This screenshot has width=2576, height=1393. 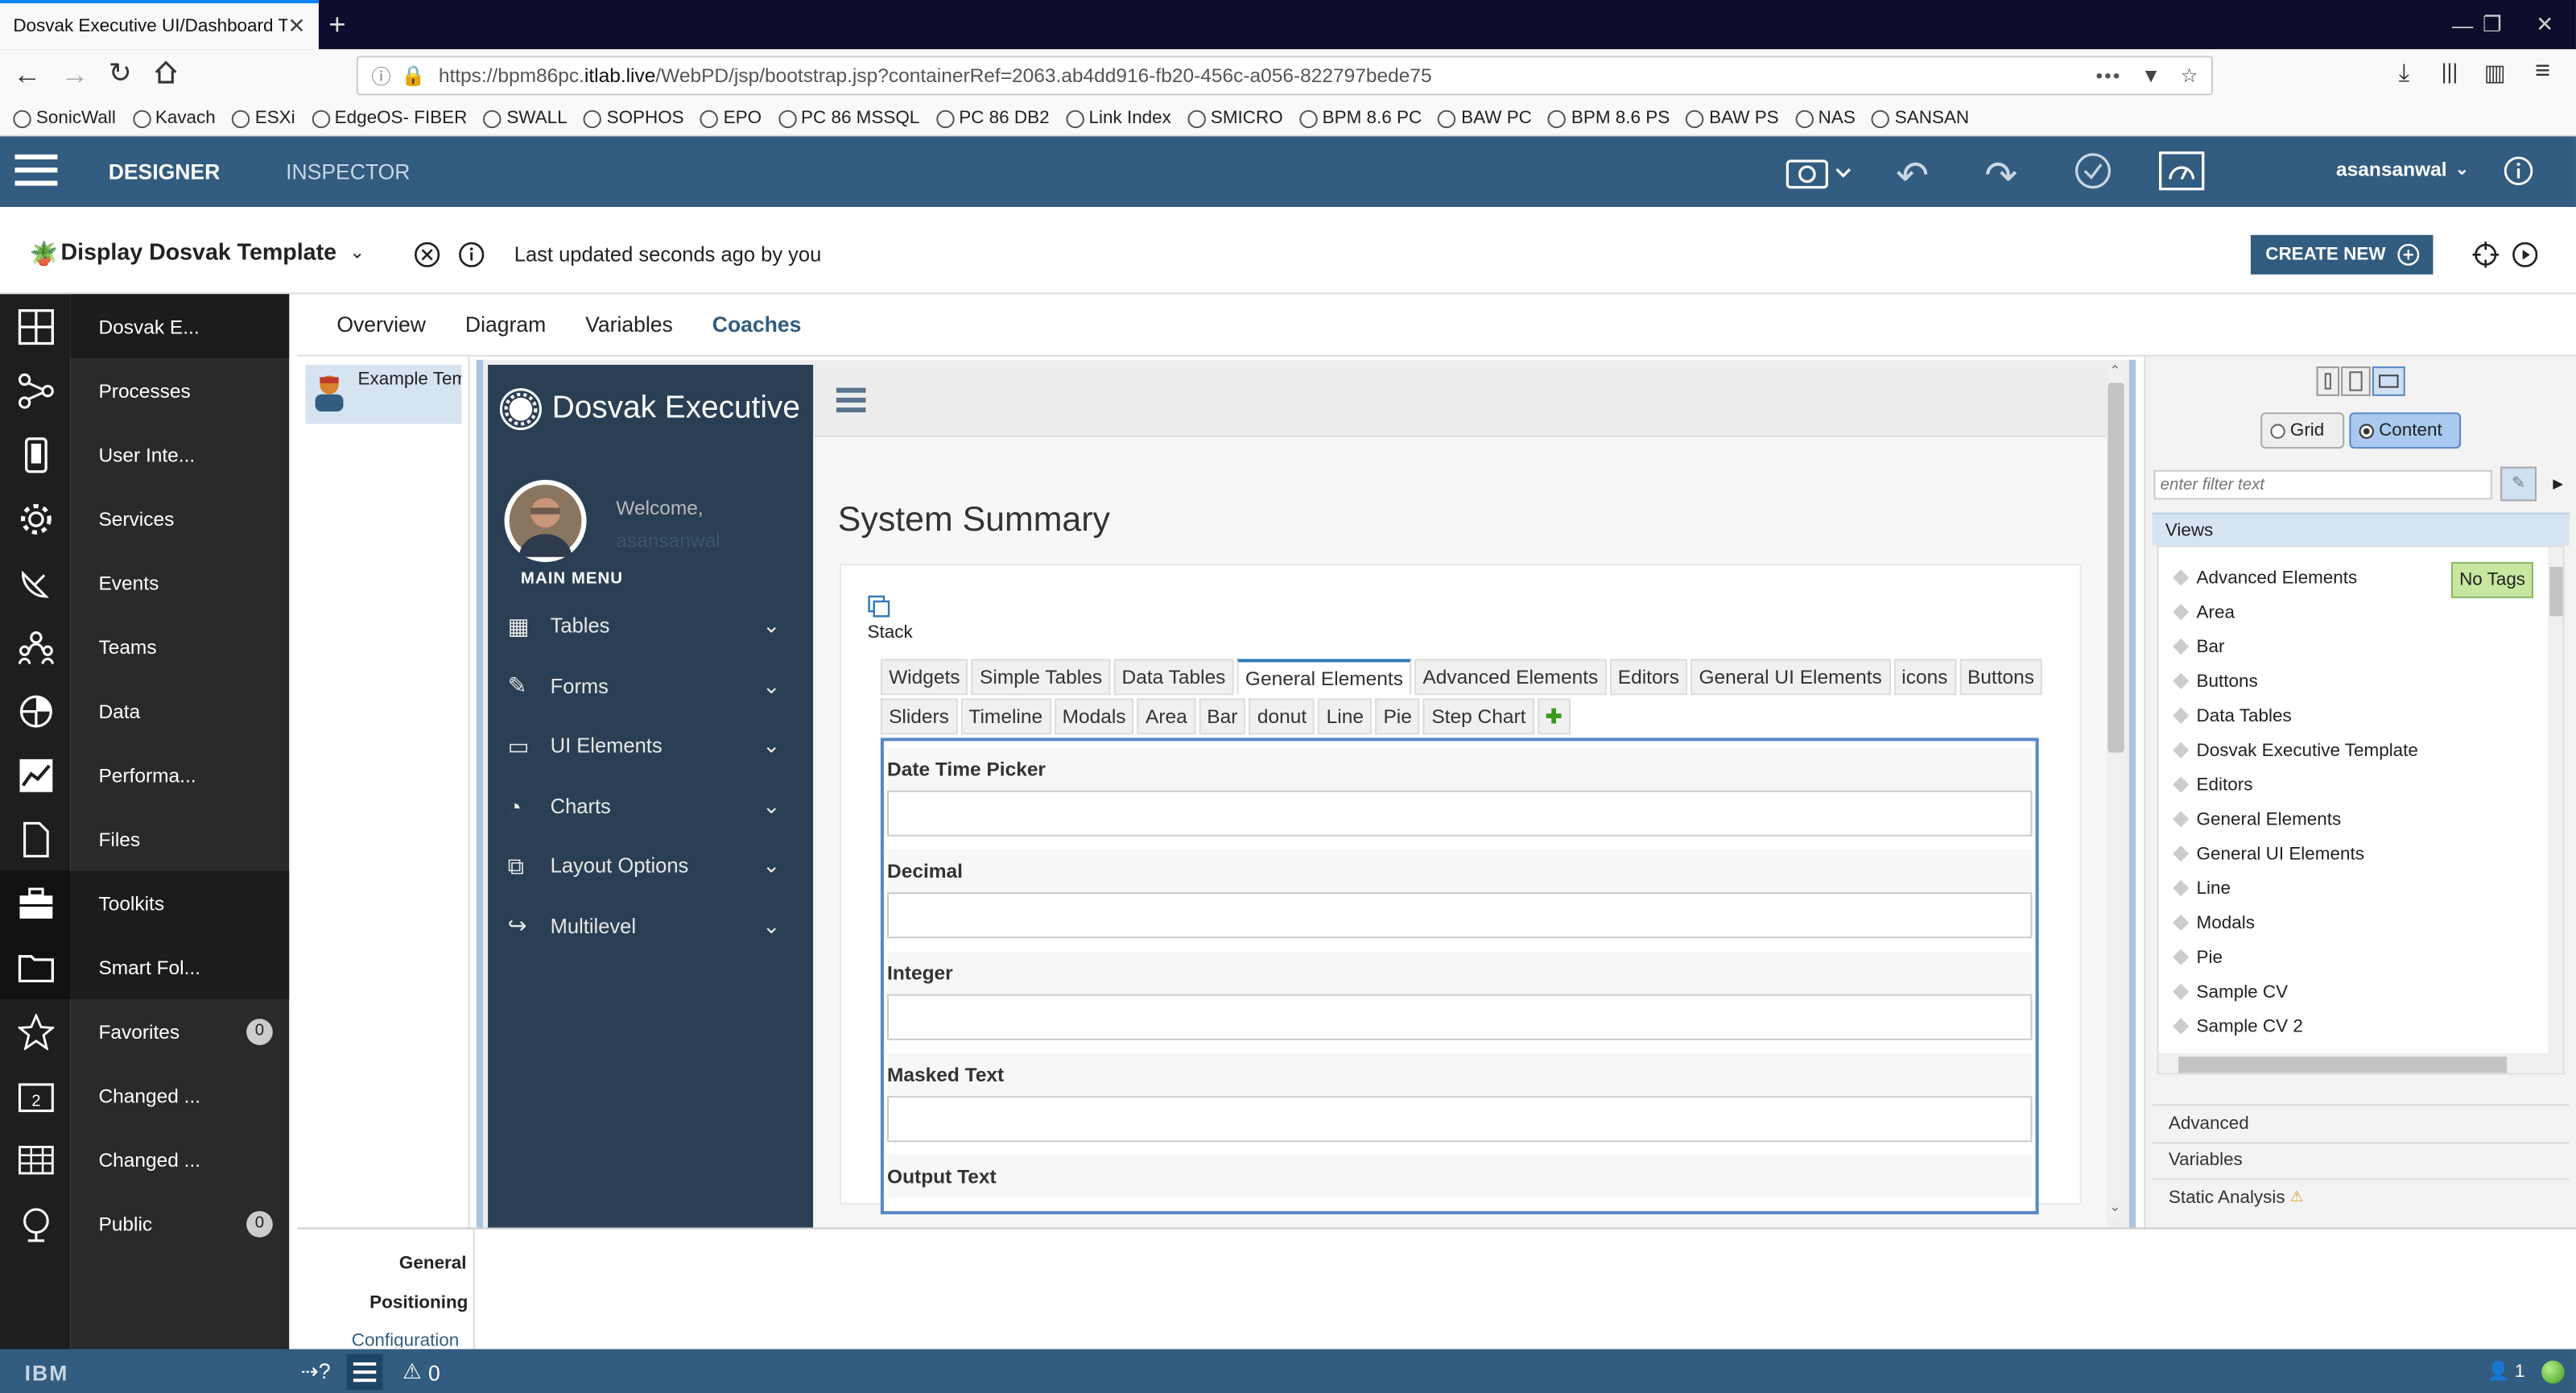 I want to click on tab-line: Line, so click(x=1345, y=716).